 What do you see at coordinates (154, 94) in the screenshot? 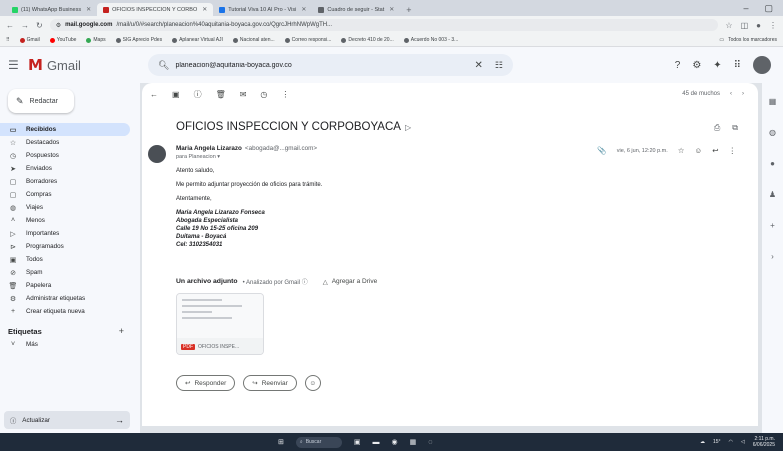
I see `back-arrow-icon: ←` at bounding box center [154, 94].